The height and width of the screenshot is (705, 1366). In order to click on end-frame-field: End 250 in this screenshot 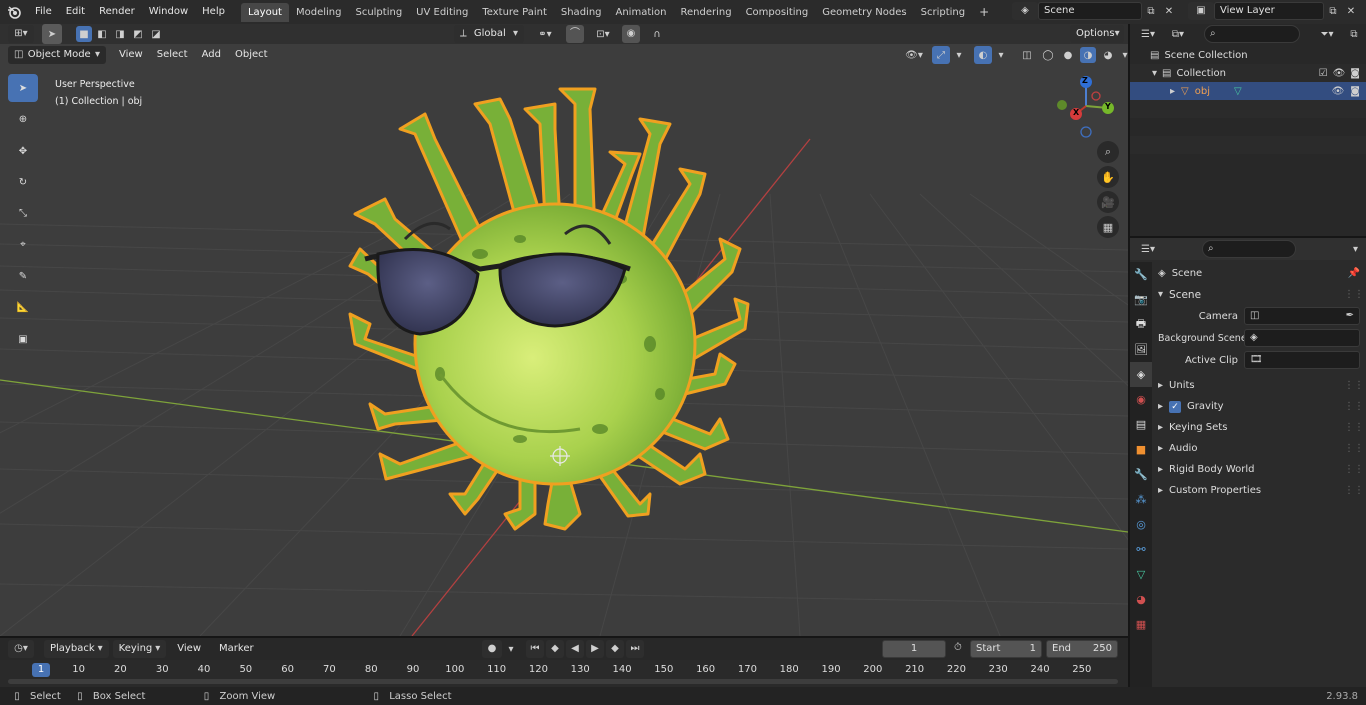, I will do `click(1082, 649)`.